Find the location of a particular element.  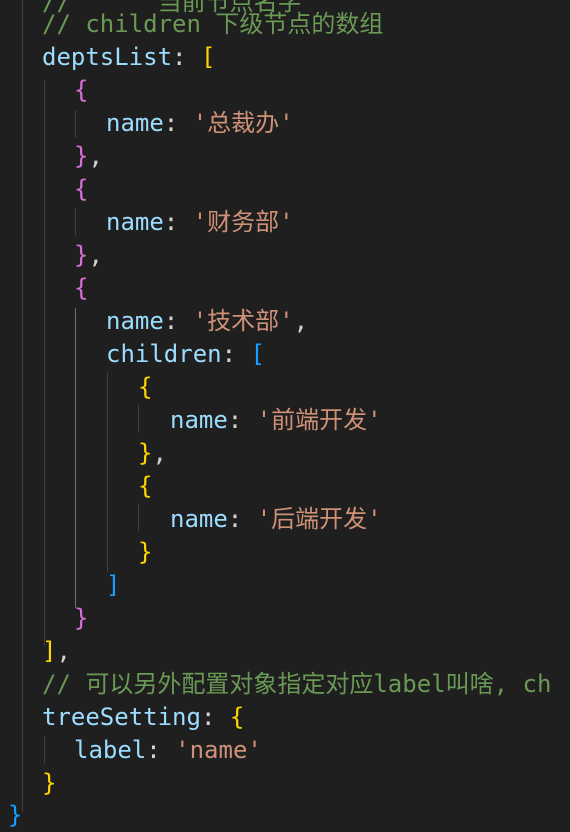

string-value: '财务部' is located at coordinates (243, 222).